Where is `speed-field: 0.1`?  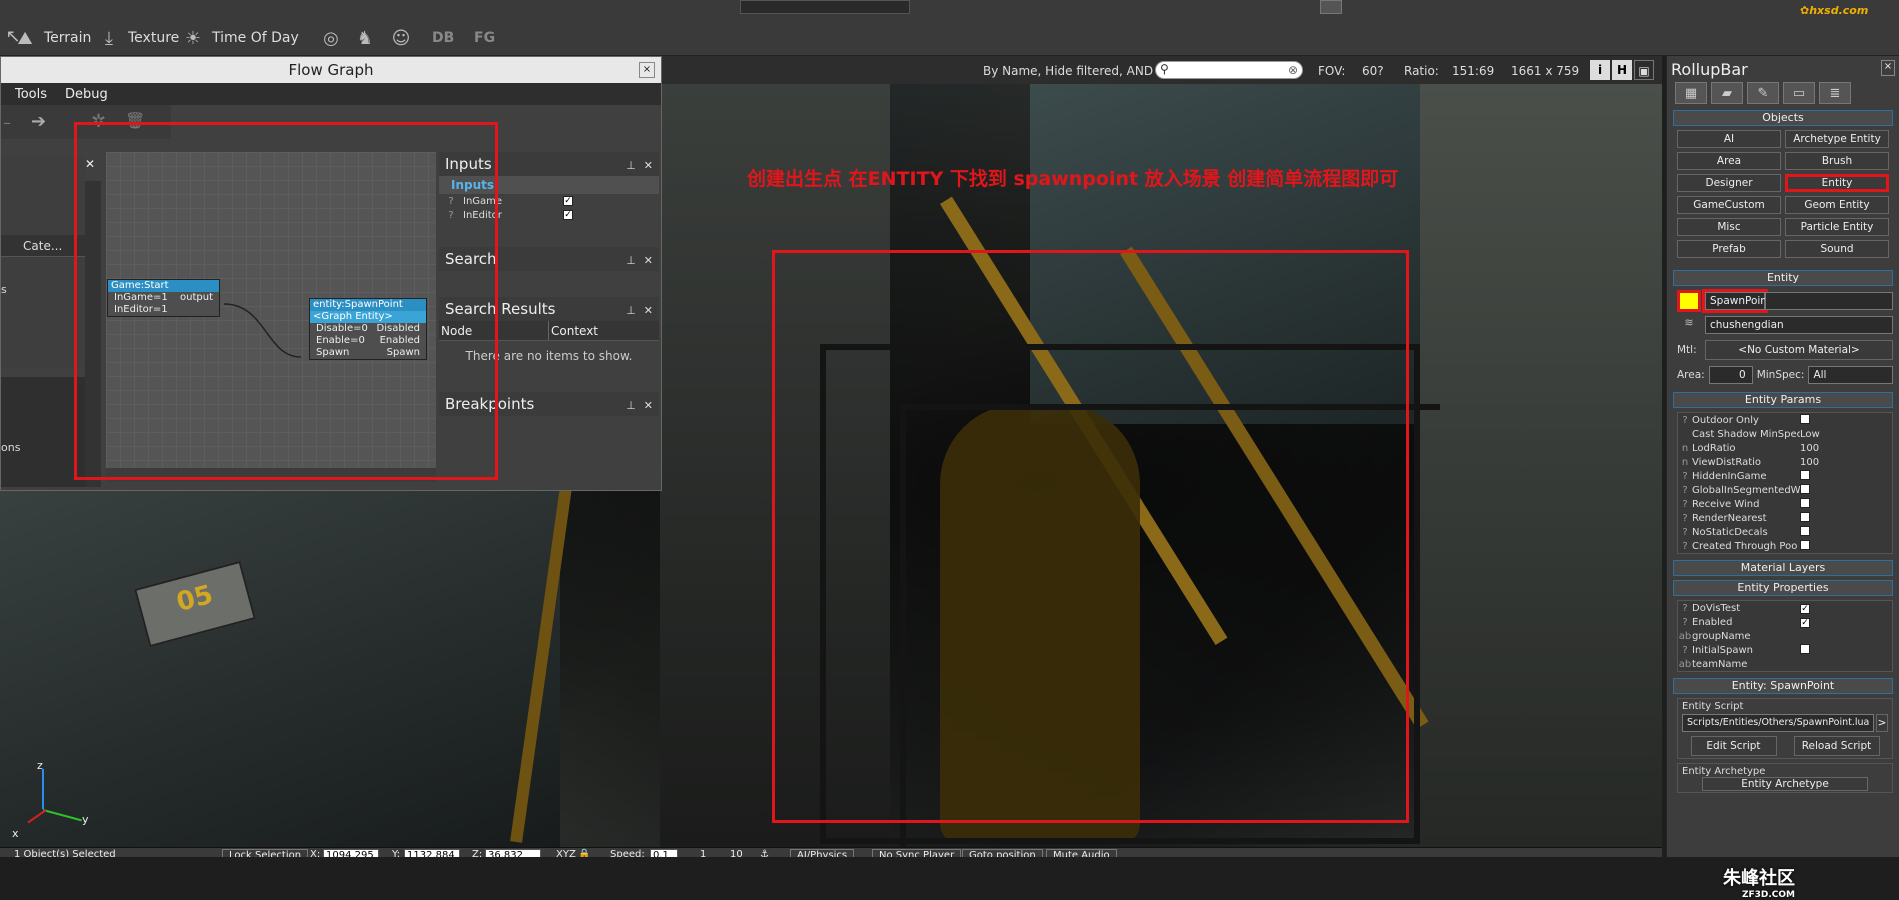 speed-field: 0.1 is located at coordinates (664, 853).